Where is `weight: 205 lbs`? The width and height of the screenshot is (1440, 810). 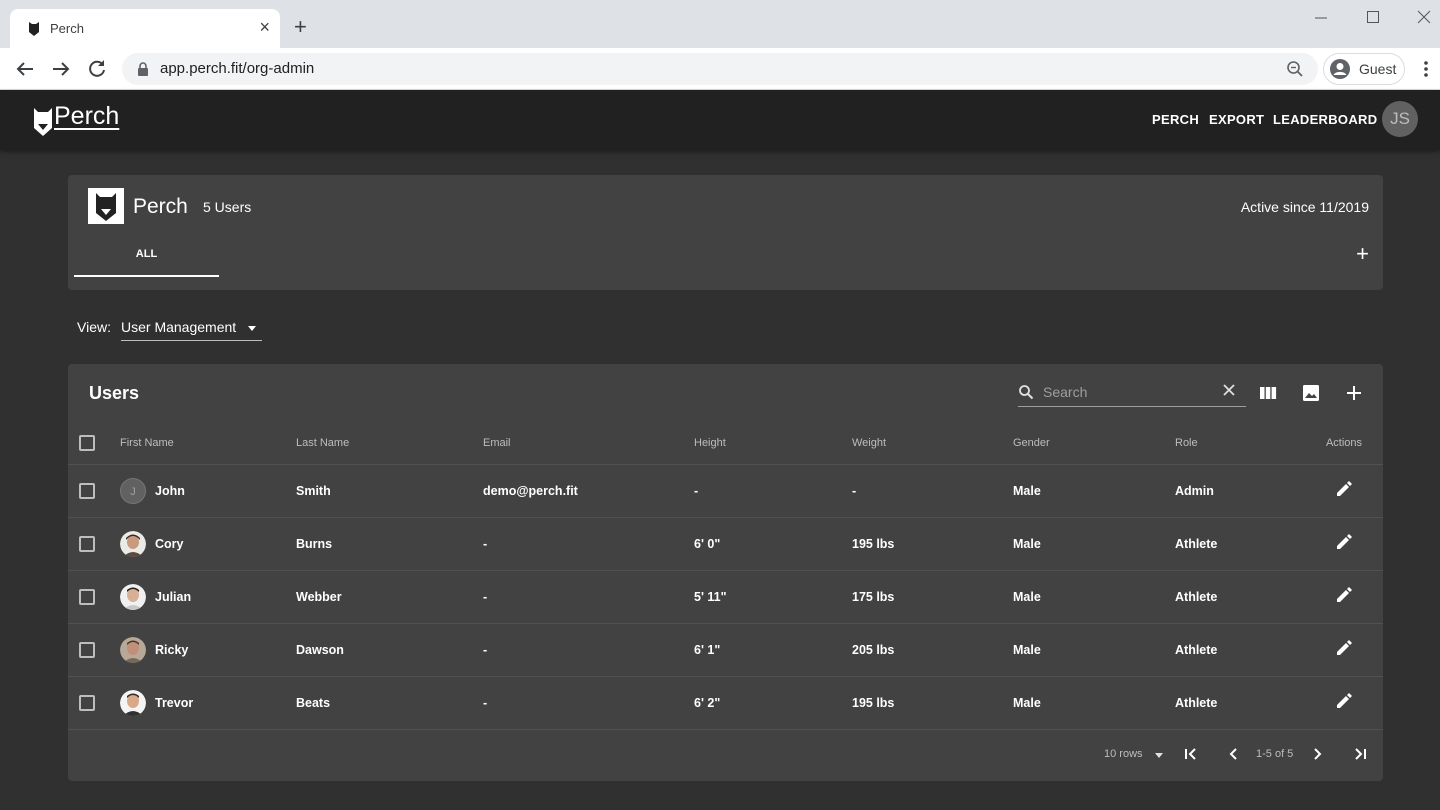
weight: 205 lbs is located at coordinates (932, 649).